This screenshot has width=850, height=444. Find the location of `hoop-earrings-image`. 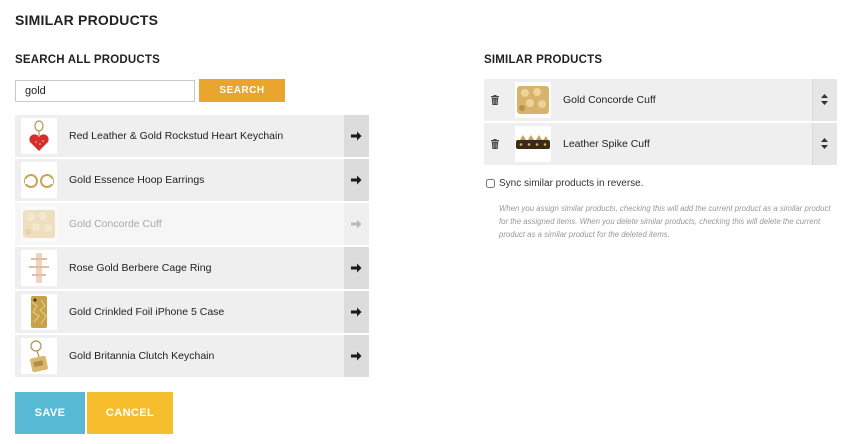

hoop-earrings-image is located at coordinates (39, 181).